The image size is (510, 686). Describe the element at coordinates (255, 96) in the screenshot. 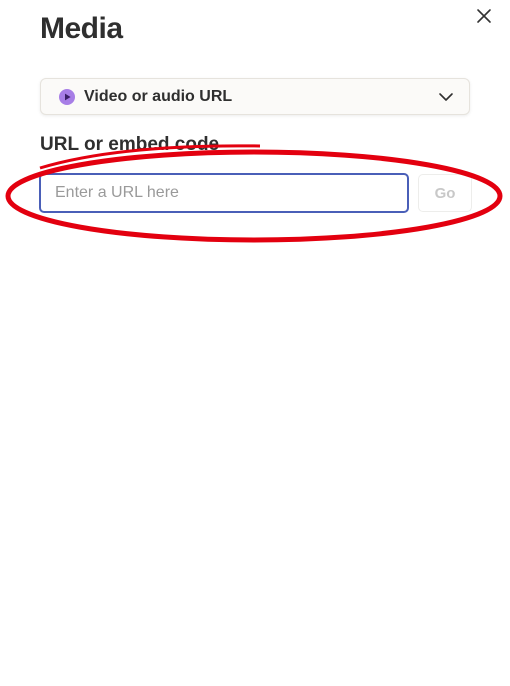

I see `media-source-dropdown: Video or audio URL` at that location.